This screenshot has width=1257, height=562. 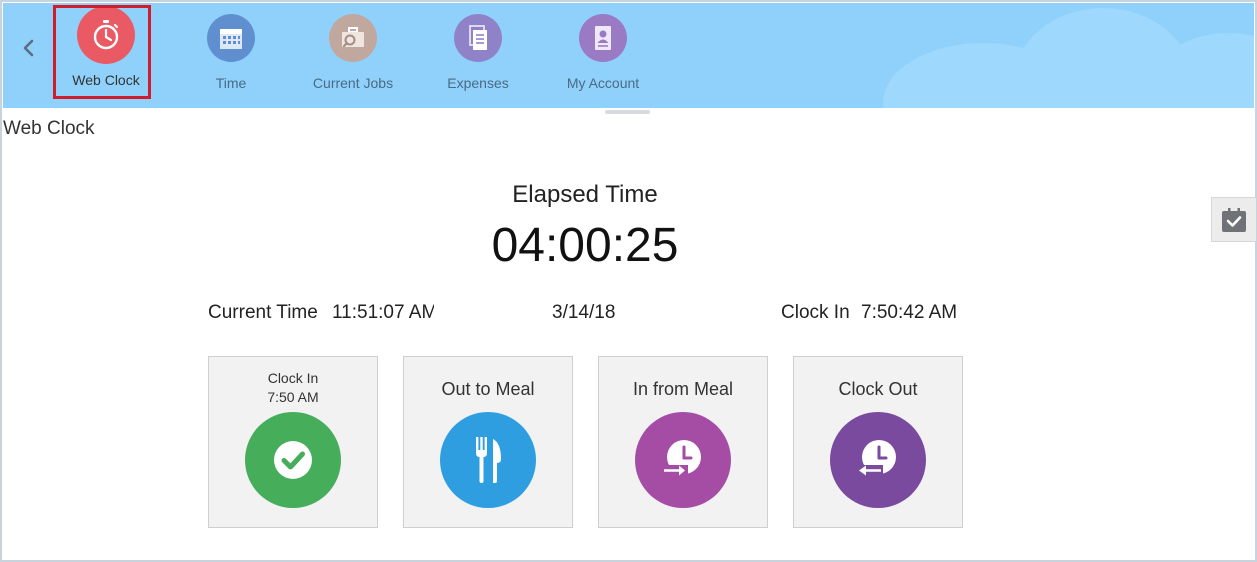 I want to click on clock-in-tile: Clock In 7:50 AM, so click(x=293, y=442).